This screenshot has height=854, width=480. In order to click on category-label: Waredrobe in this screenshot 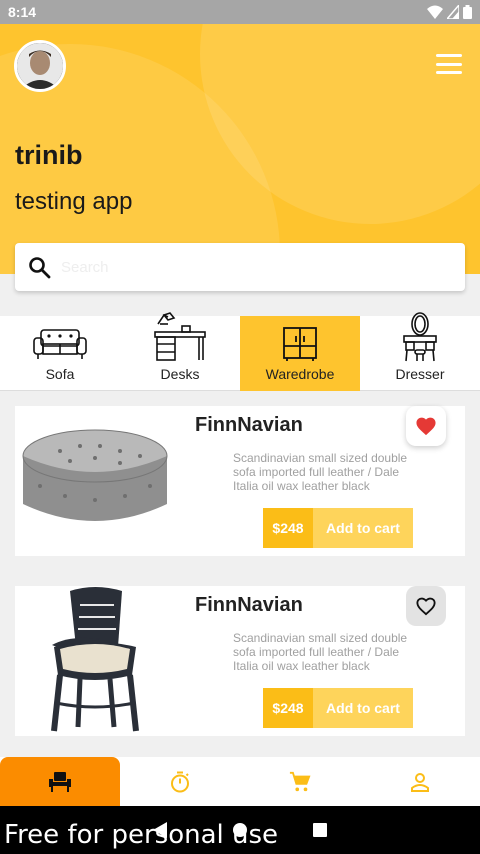, I will do `click(300, 374)`.